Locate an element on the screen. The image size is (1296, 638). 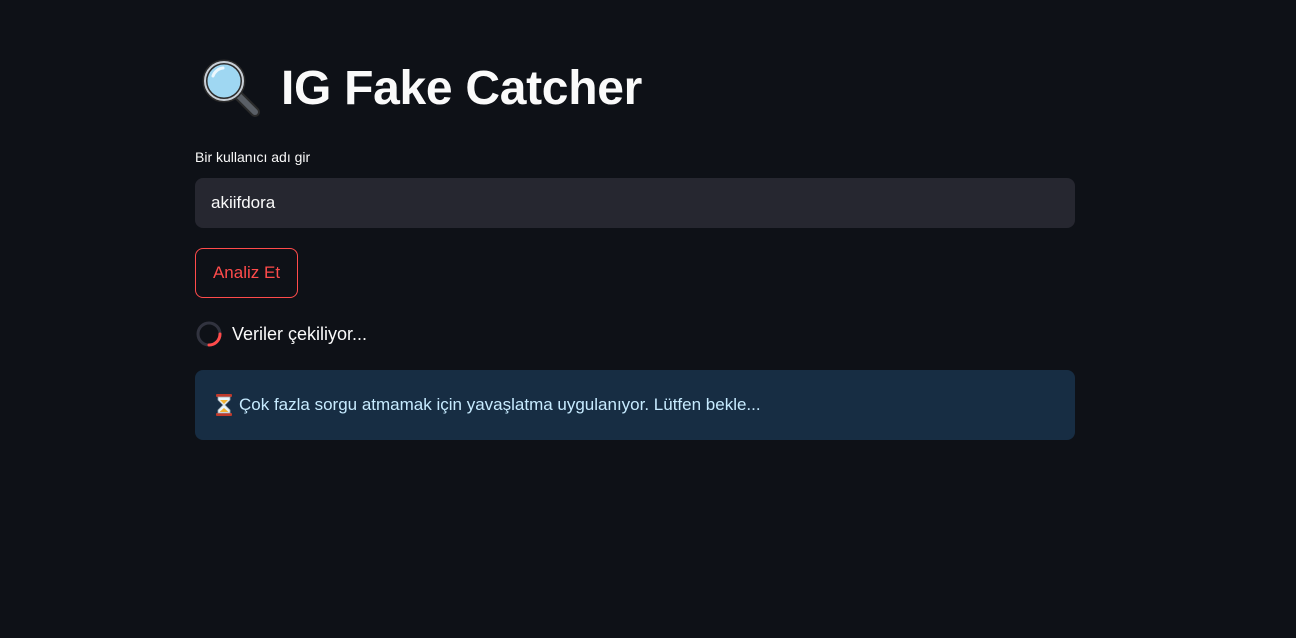
hourglass-icon is located at coordinates (224, 405).